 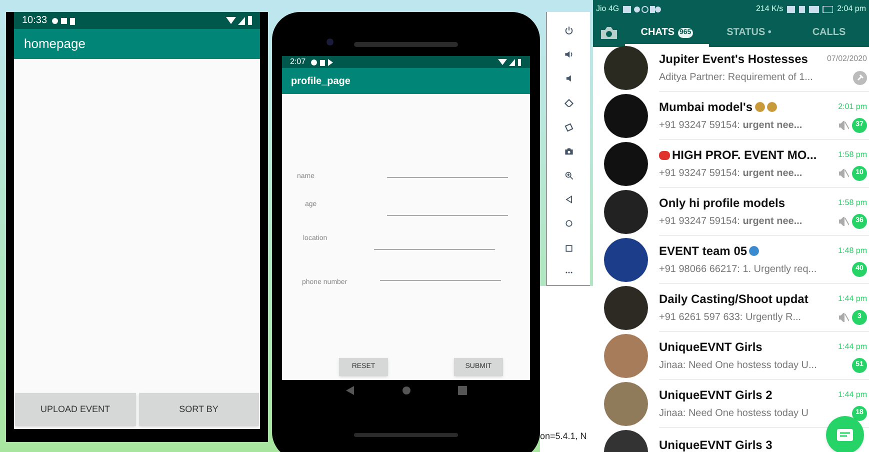 What do you see at coordinates (706, 107) in the screenshot?
I see `chat-name: Mumbai model's` at bounding box center [706, 107].